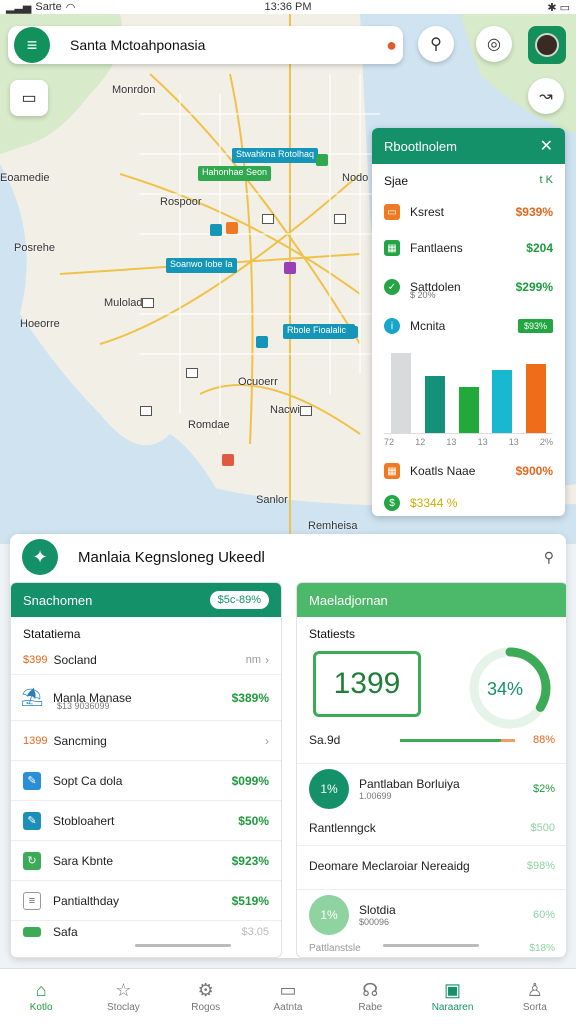  I want to click on compass-icon: ◎, so click(494, 44).